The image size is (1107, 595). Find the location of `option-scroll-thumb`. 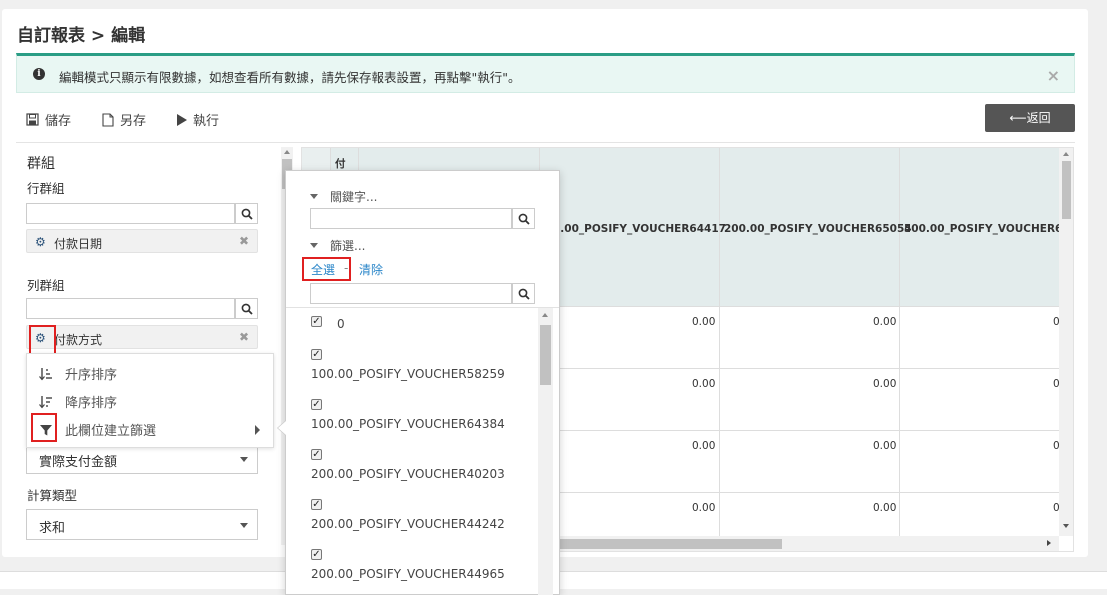

option-scroll-thumb is located at coordinates (545, 355).